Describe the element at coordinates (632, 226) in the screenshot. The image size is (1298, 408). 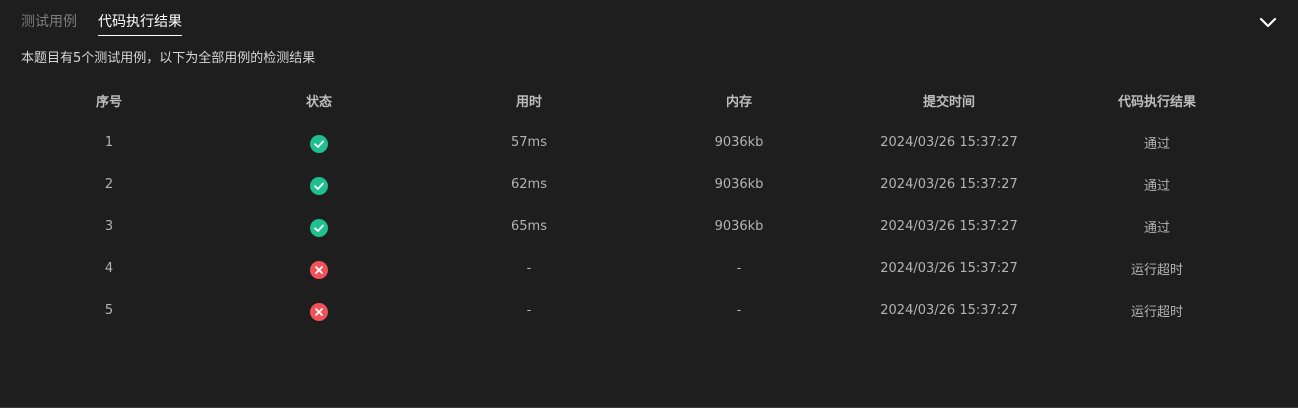
I see `table-row: 3 65ms 9036kb 2024/03/26 15:37:27 通过` at that location.